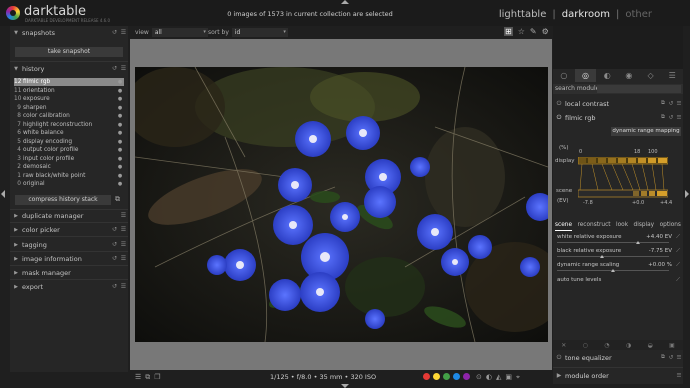  Describe the element at coordinates (69, 125) in the screenshot. I see `history-item: 7 highlight reconstruction ●` at that location.